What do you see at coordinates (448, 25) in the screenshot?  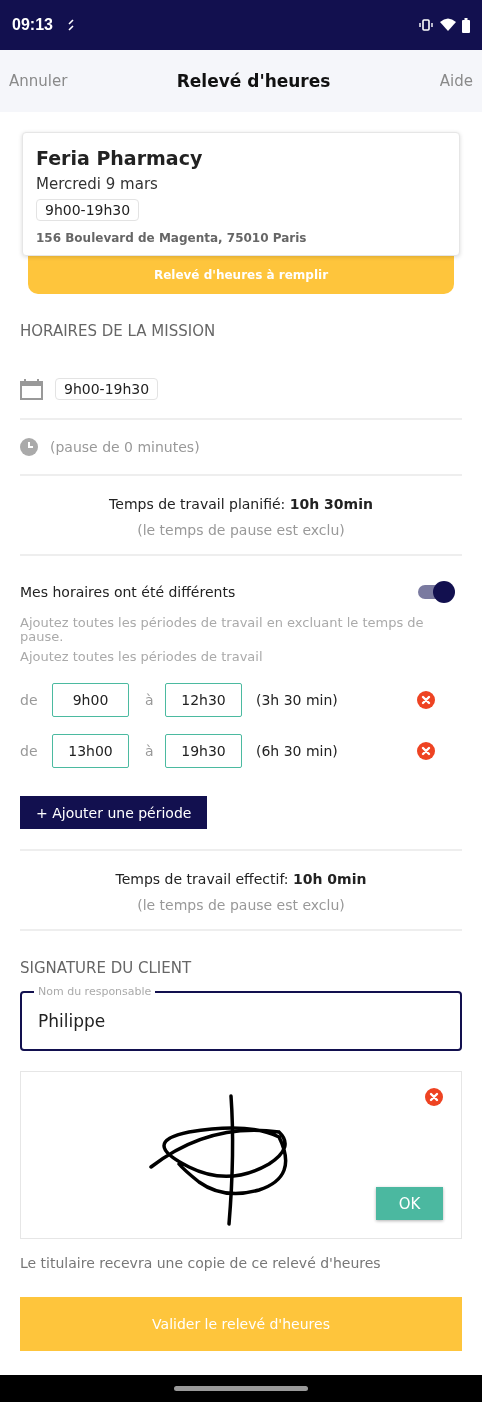 I see `wifi-icon` at bounding box center [448, 25].